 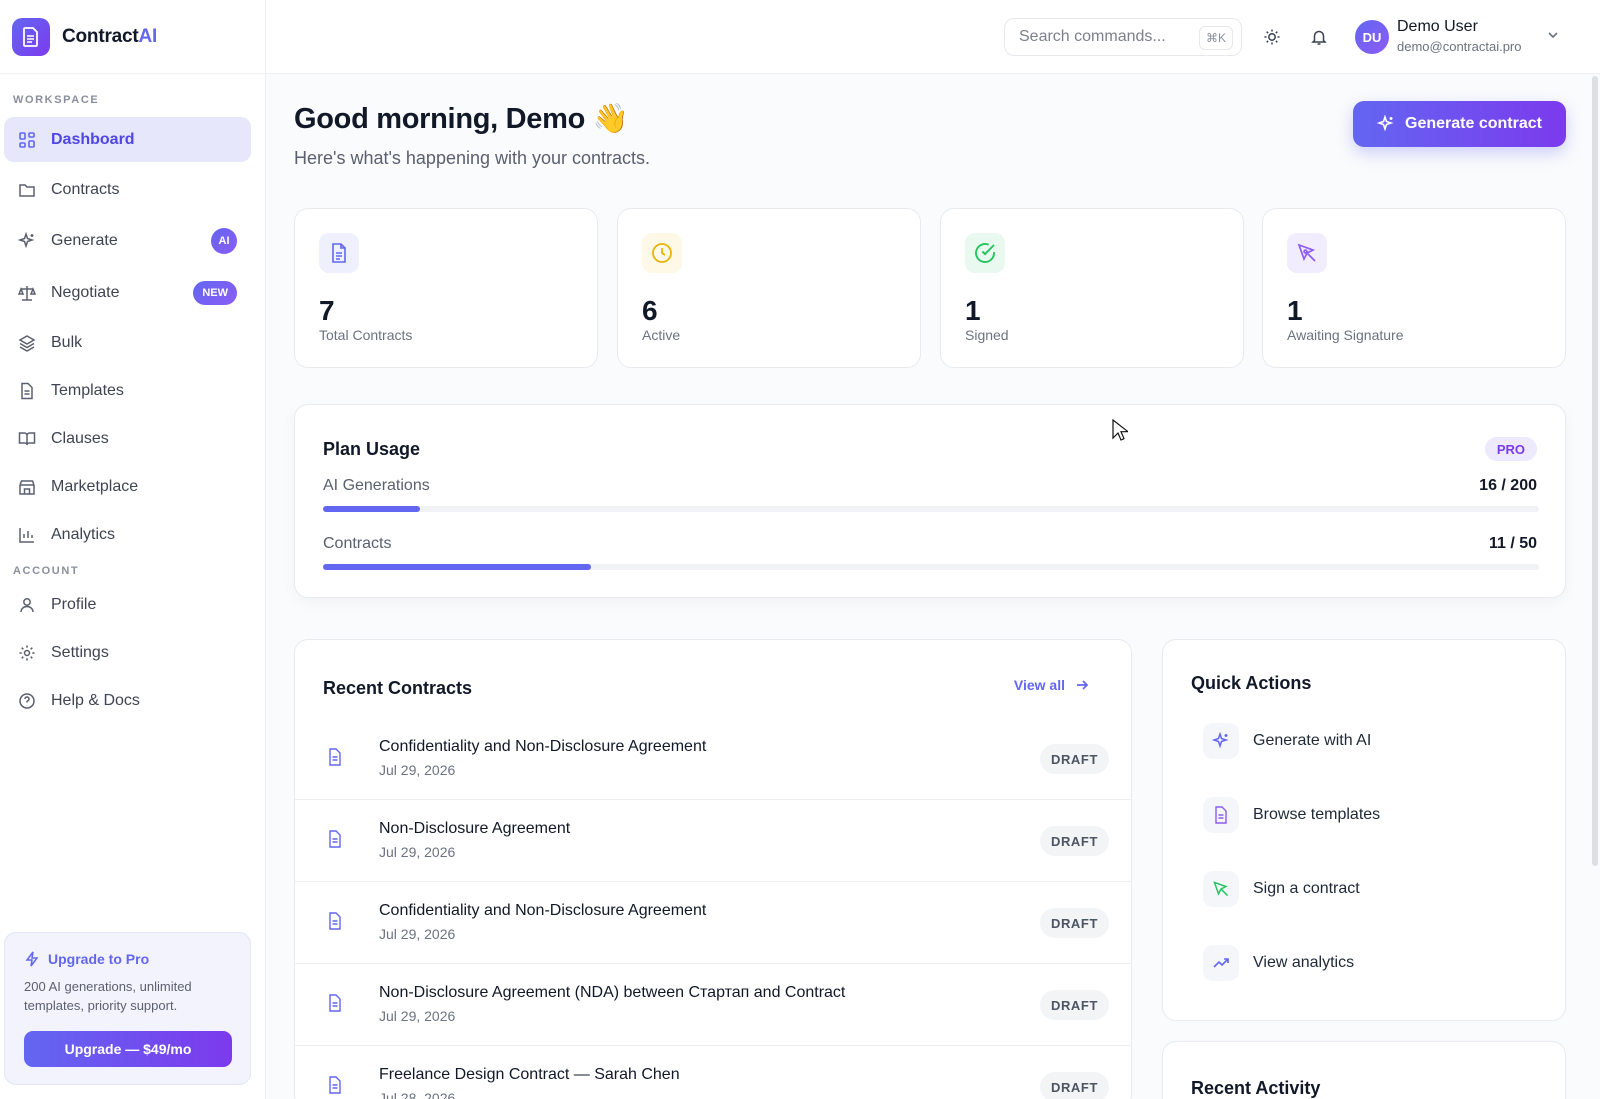 I want to click on sidebar-item-marketplace: Marketplace, so click(x=127, y=486).